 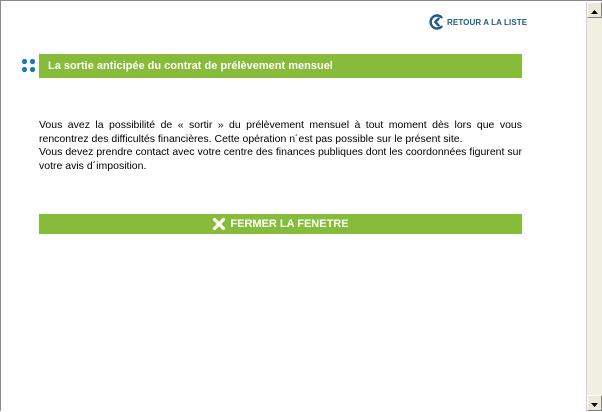 What do you see at coordinates (289, 224) in the screenshot?
I see `close-window-label: FERMER LA FENETRE` at bounding box center [289, 224].